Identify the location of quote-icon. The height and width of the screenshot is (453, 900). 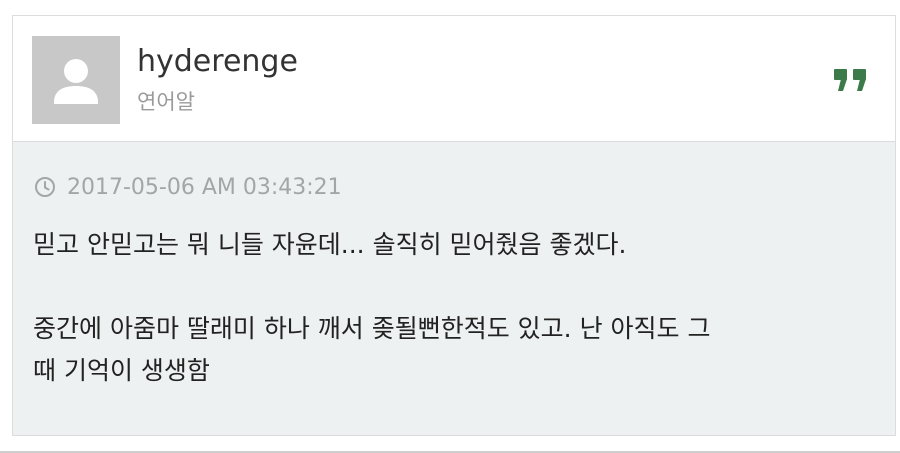
(850, 80).